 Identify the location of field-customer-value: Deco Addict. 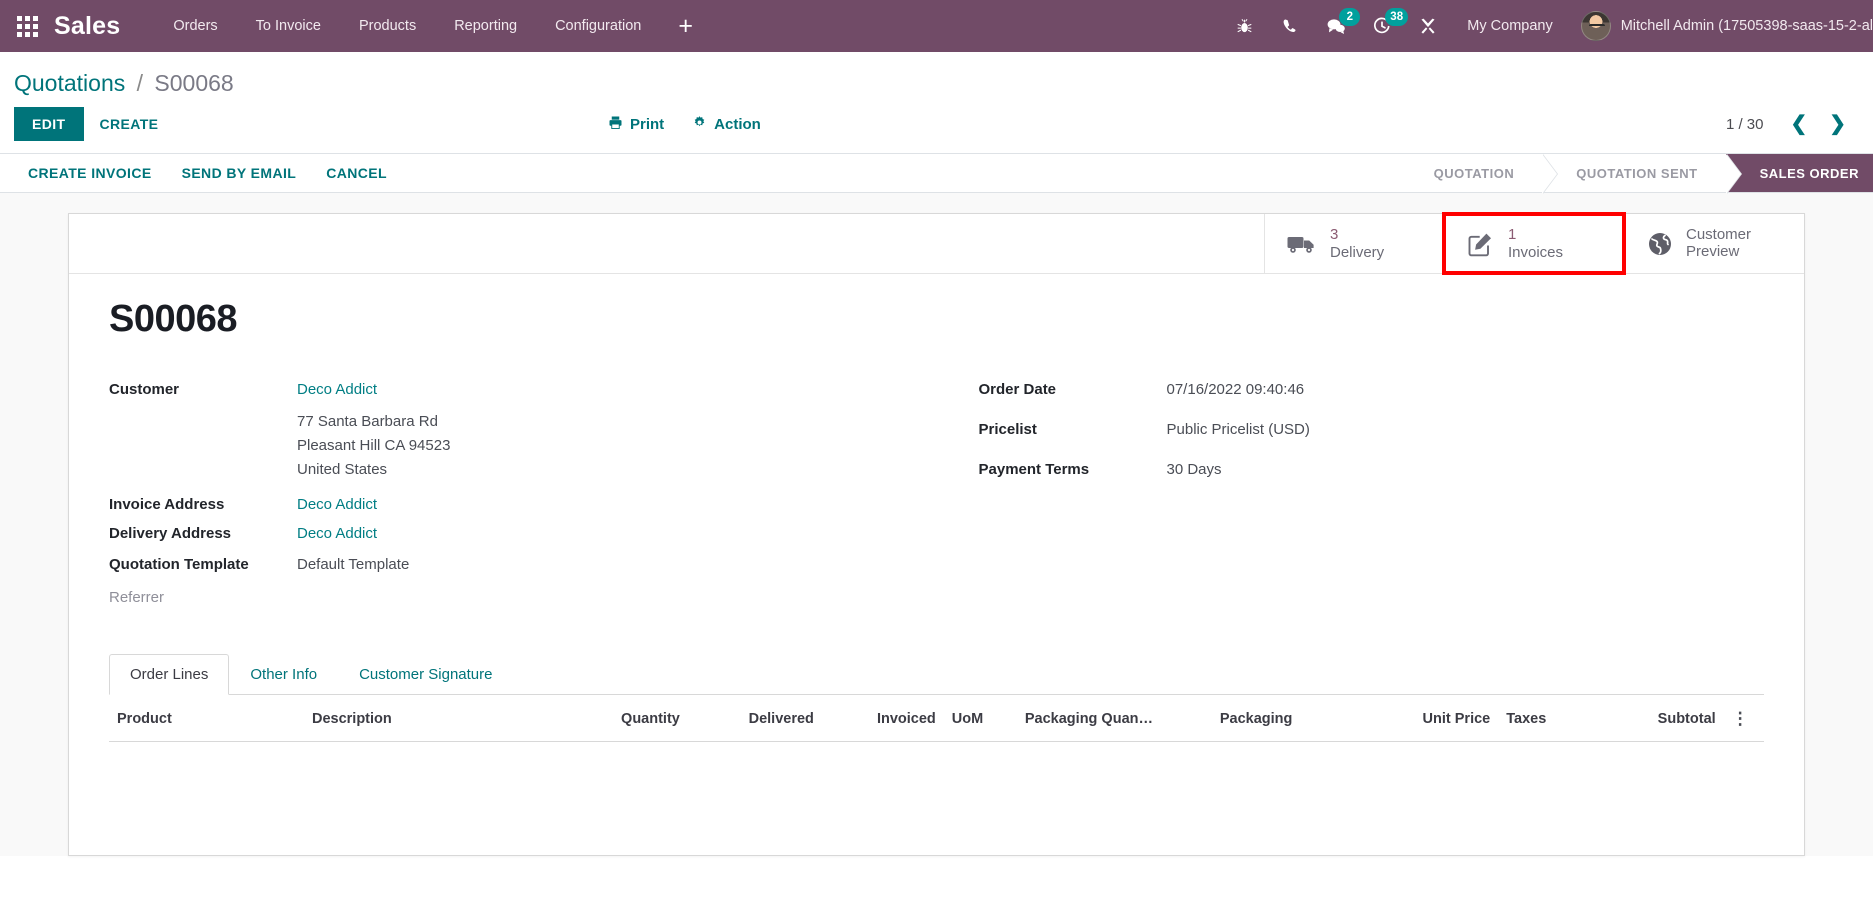
(337, 389).